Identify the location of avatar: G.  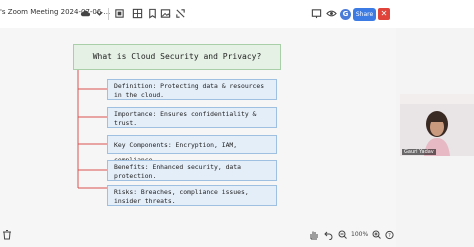
(345, 14).